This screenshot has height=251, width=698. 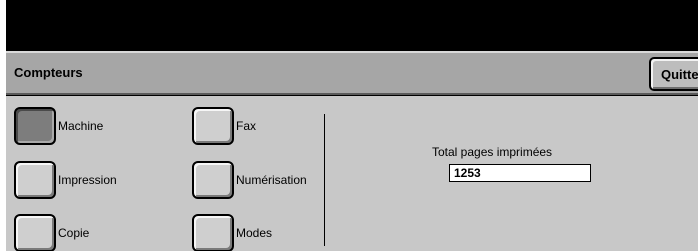 I want to click on counter-label: Total pages imprimées, so click(x=492, y=152).